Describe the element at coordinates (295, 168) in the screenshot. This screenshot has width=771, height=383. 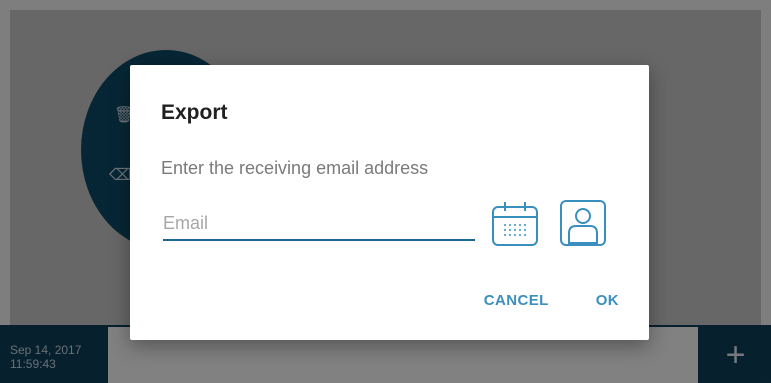
I see `dialog-message: Enter the receiving email address` at that location.